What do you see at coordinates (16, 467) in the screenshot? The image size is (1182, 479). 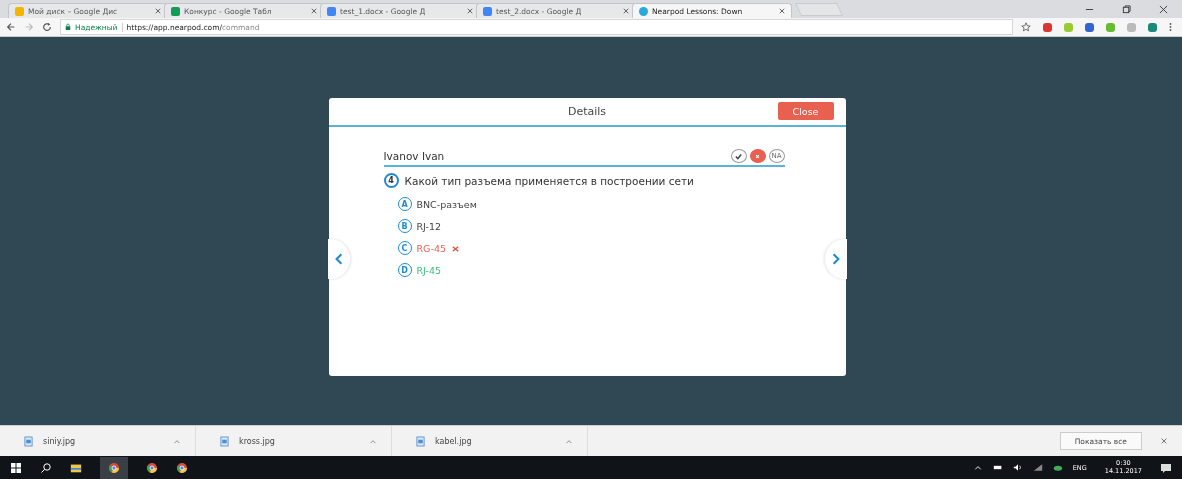 I see `windows-start-icon` at bounding box center [16, 467].